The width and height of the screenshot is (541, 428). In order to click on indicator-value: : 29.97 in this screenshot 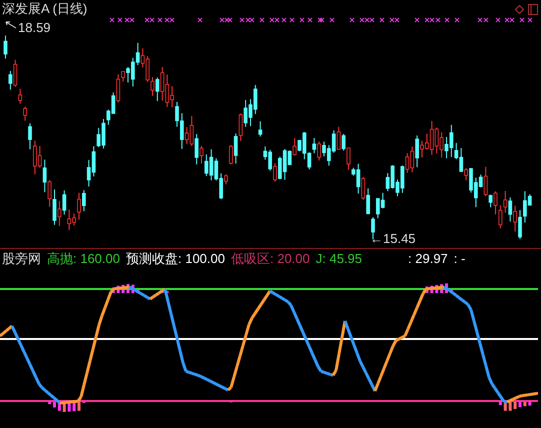, I will do `click(428, 259)`.